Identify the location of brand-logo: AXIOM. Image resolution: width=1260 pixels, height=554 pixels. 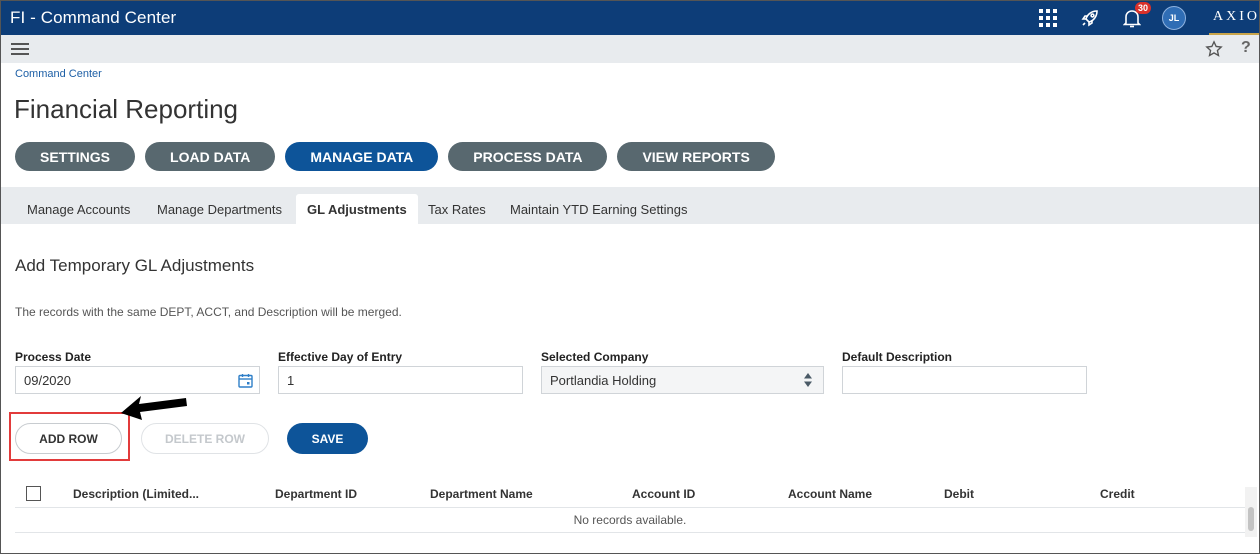
(1234, 18).